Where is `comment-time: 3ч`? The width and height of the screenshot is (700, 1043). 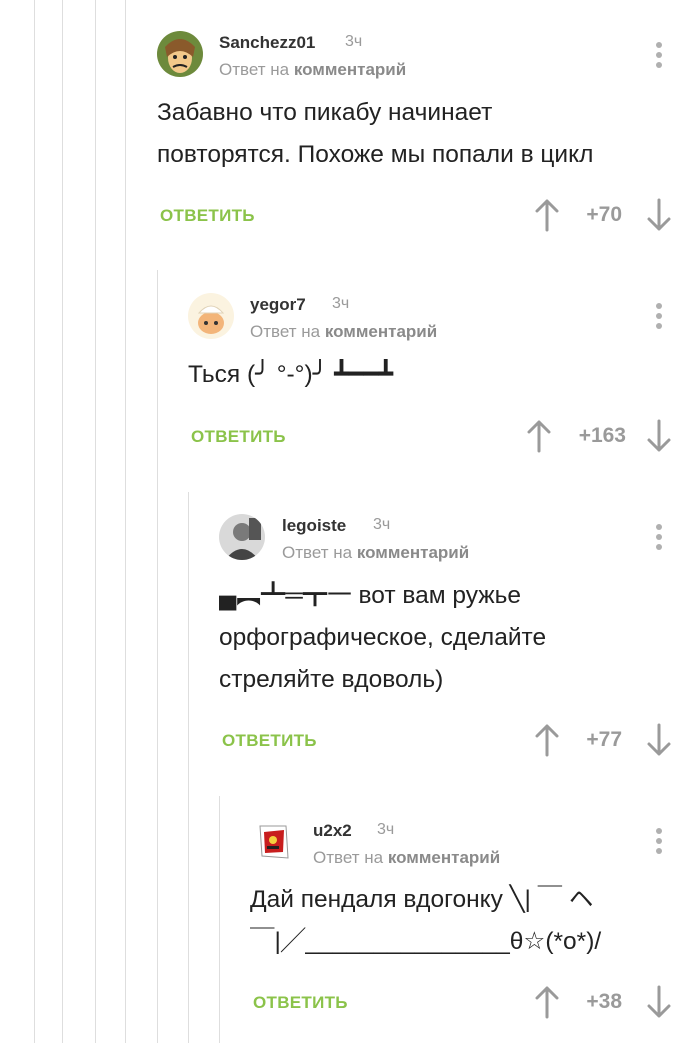
comment-time: 3ч is located at coordinates (386, 829).